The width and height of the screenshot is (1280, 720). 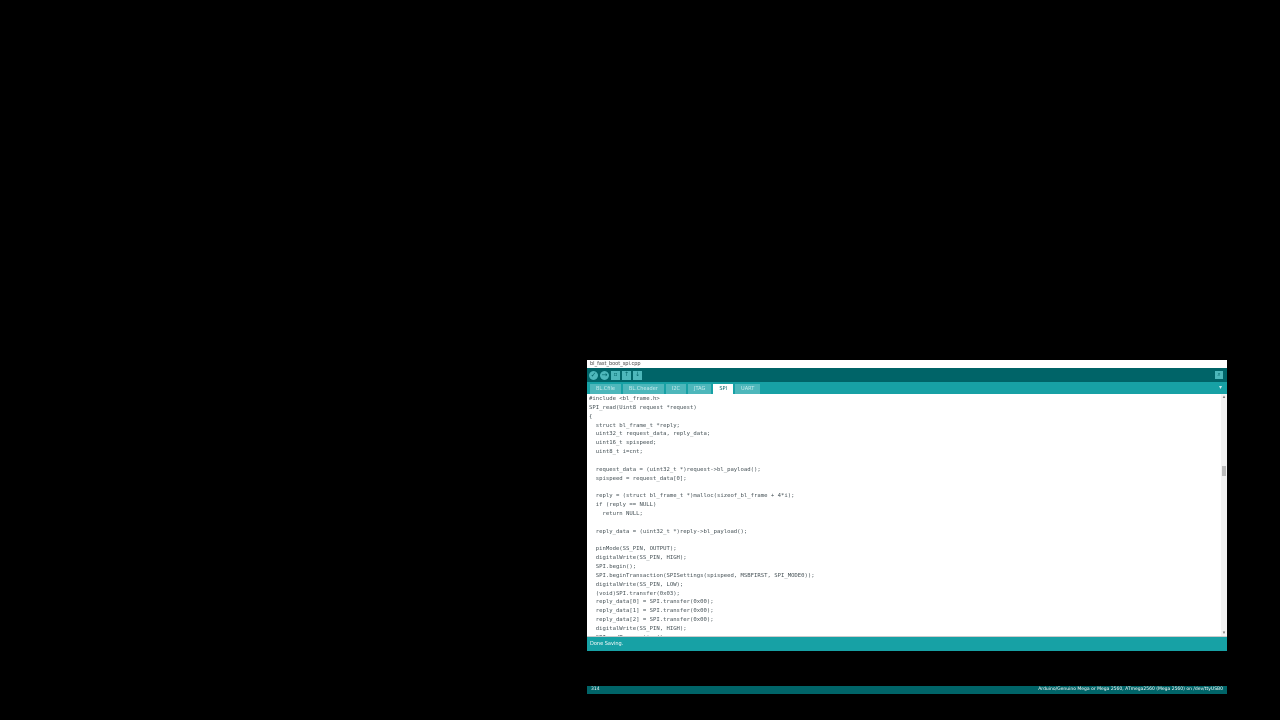 I want to click on code-line: digitalWrite(SS_PIN, LOW);, so click(x=904, y=585).